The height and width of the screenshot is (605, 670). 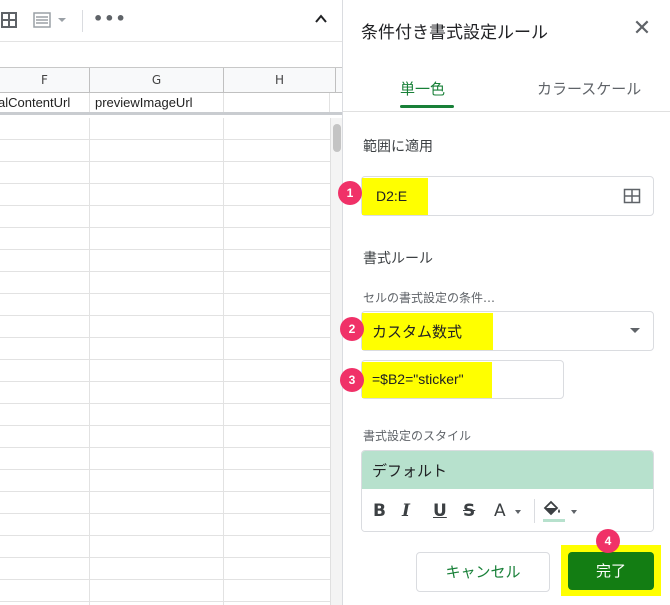 I want to click on condition-select: カスタム数式, so click(x=507, y=331).